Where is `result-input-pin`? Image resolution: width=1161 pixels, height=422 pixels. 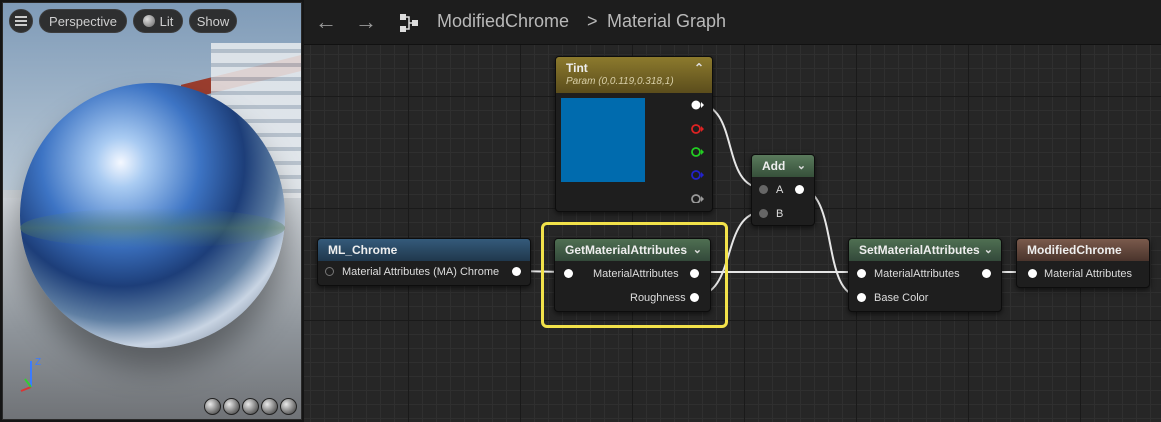 result-input-pin is located at coordinates (1032, 273).